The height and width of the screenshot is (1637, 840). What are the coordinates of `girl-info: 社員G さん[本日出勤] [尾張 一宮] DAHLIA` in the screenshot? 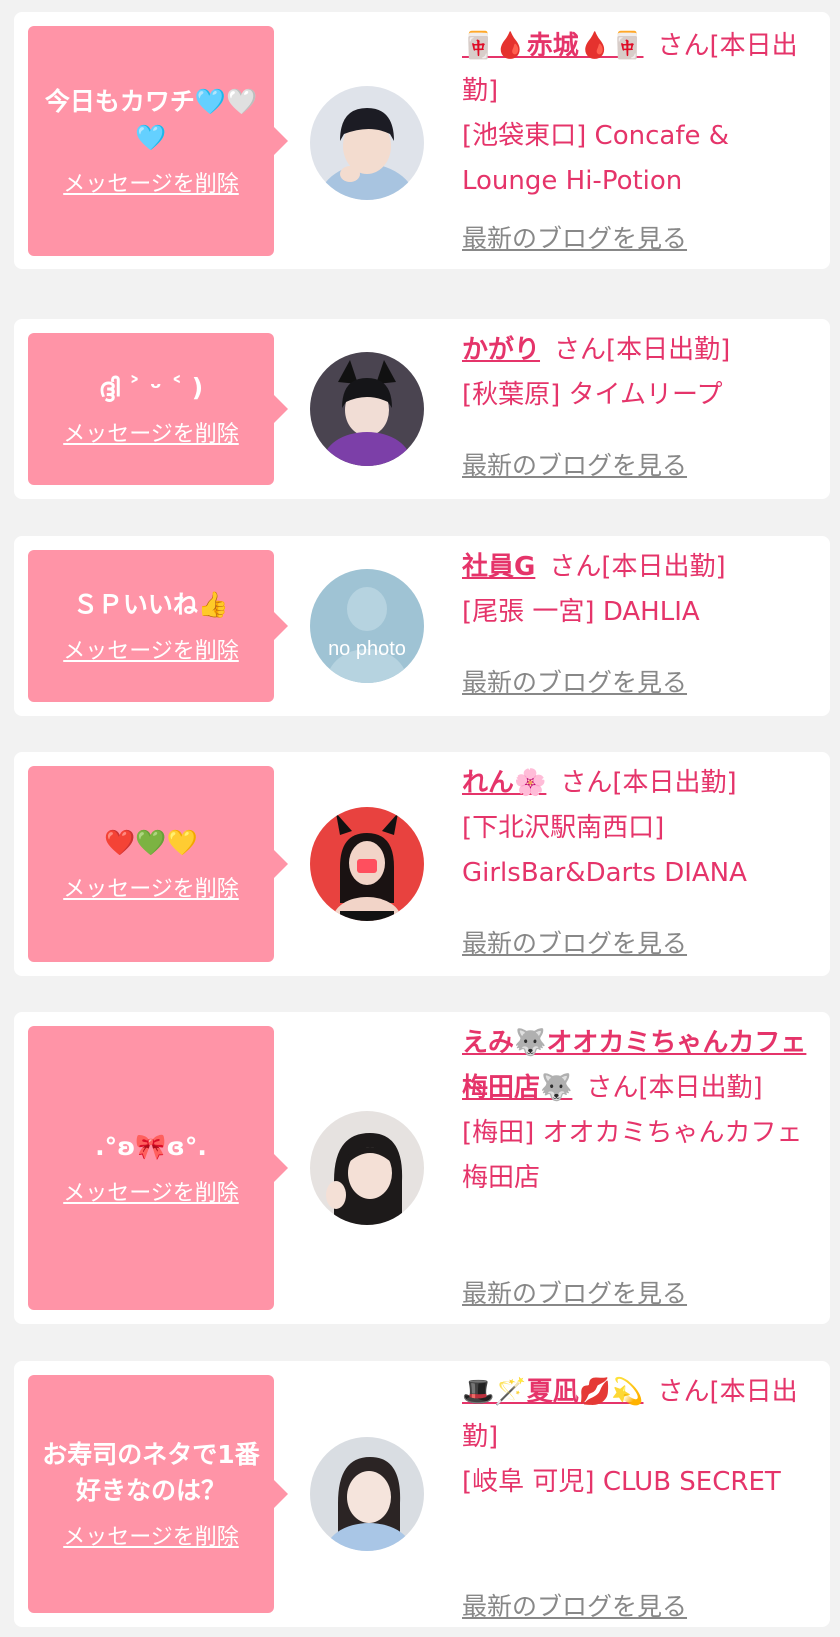 It's located at (640, 590).